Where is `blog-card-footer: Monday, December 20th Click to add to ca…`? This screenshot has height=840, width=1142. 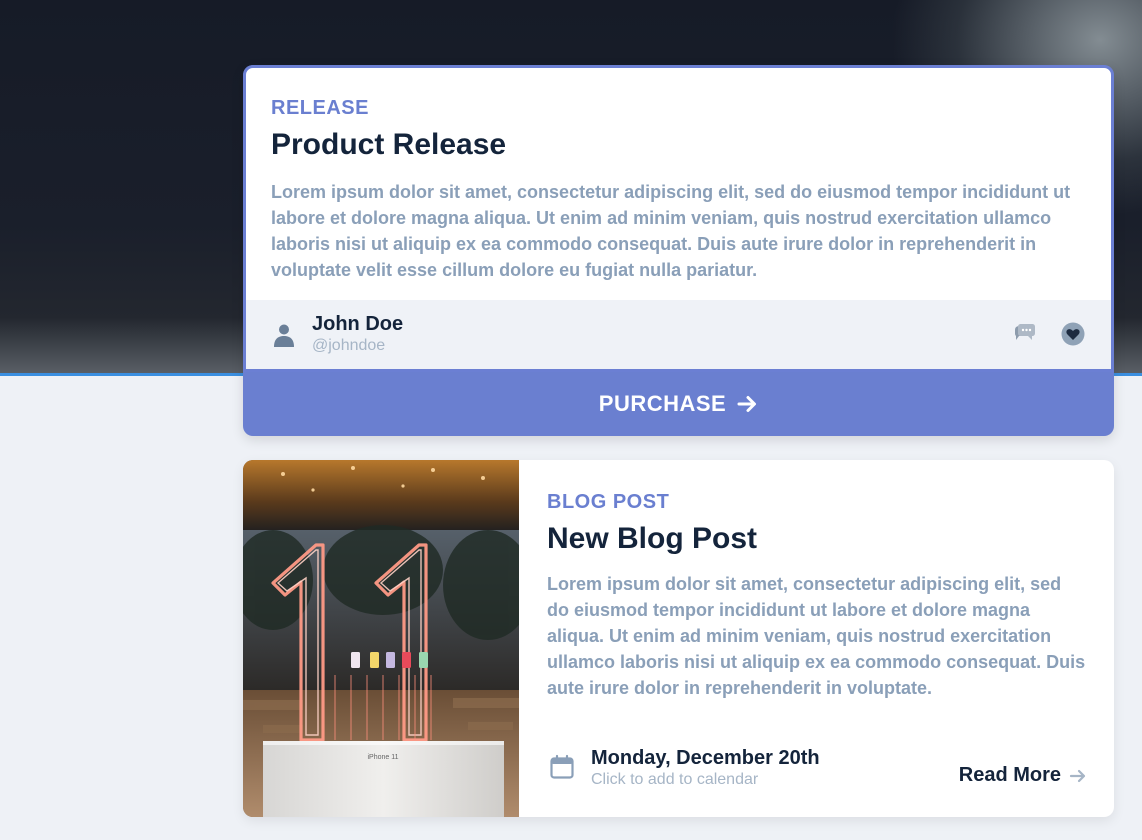
blog-card-footer: Monday, December 20th Click to add to ca… is located at coordinates (817, 769).